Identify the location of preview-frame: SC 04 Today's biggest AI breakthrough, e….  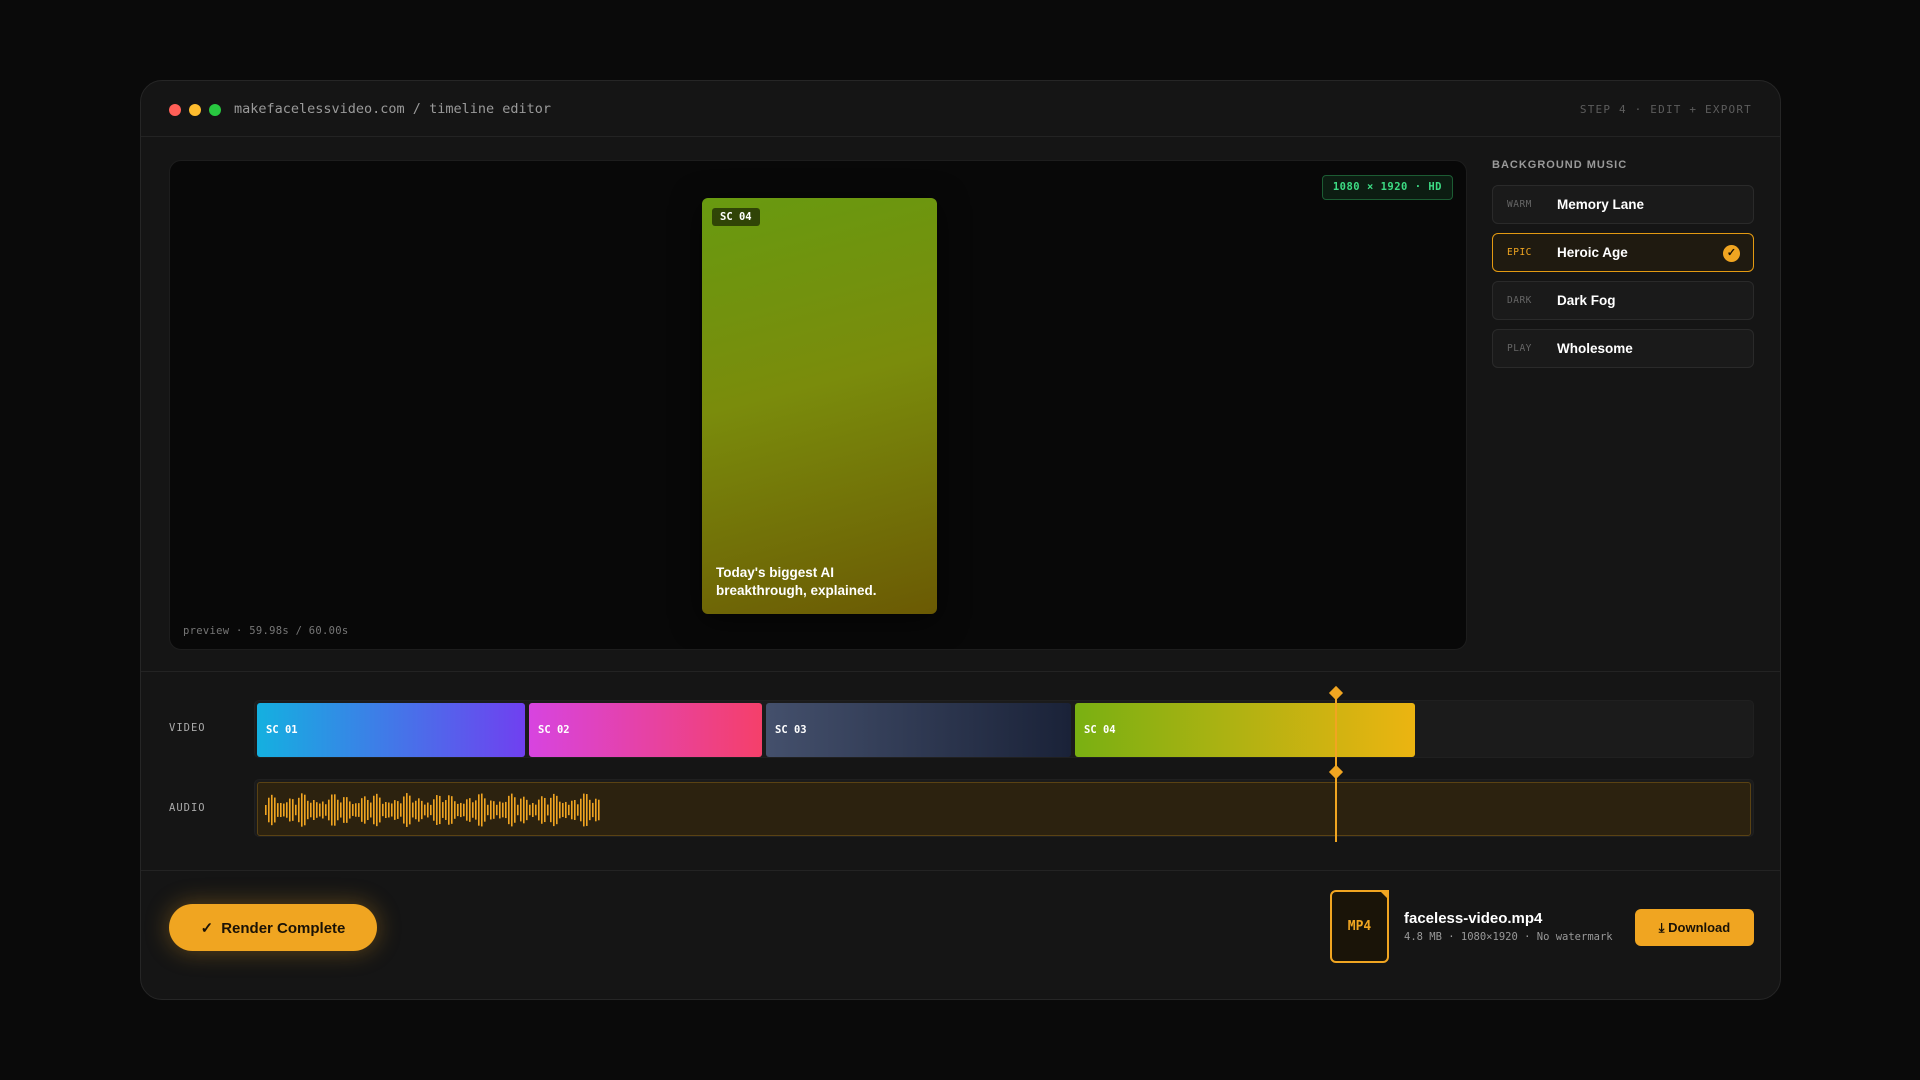
(819, 406).